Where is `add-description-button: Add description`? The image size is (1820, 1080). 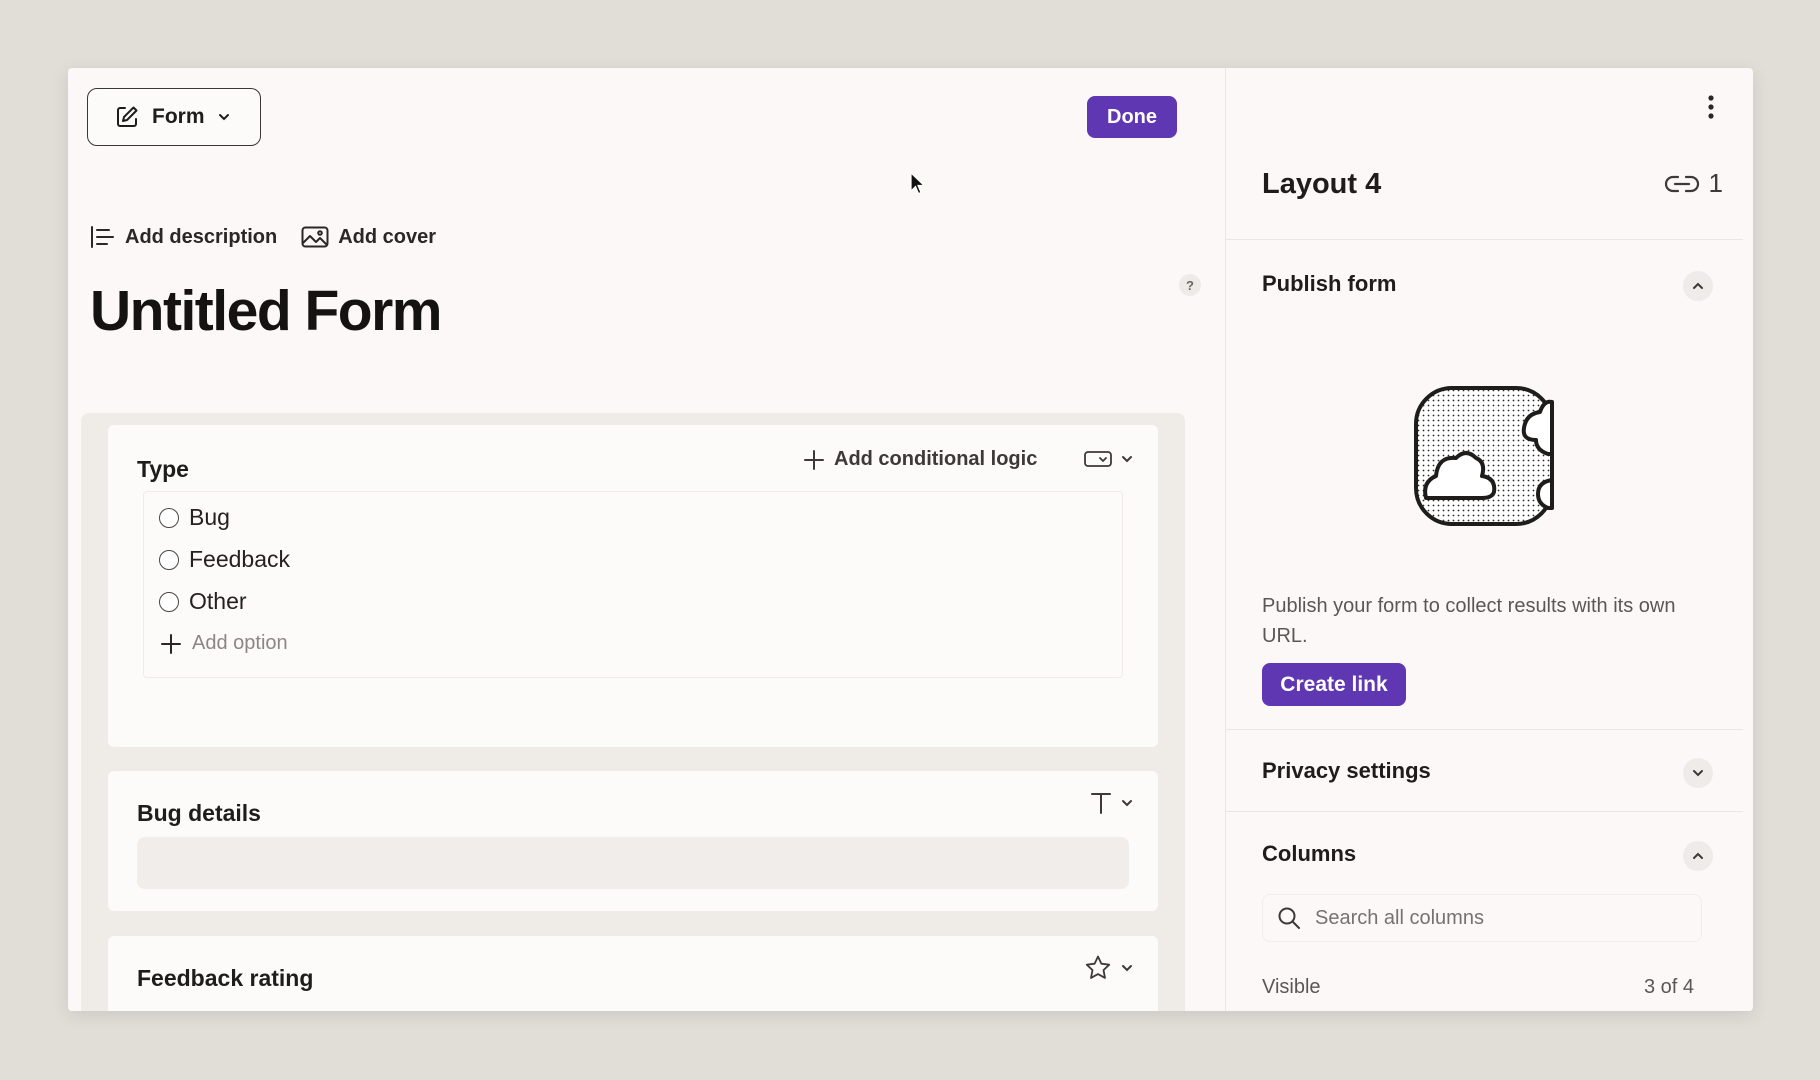
add-description-button: Add description is located at coordinates (183, 237).